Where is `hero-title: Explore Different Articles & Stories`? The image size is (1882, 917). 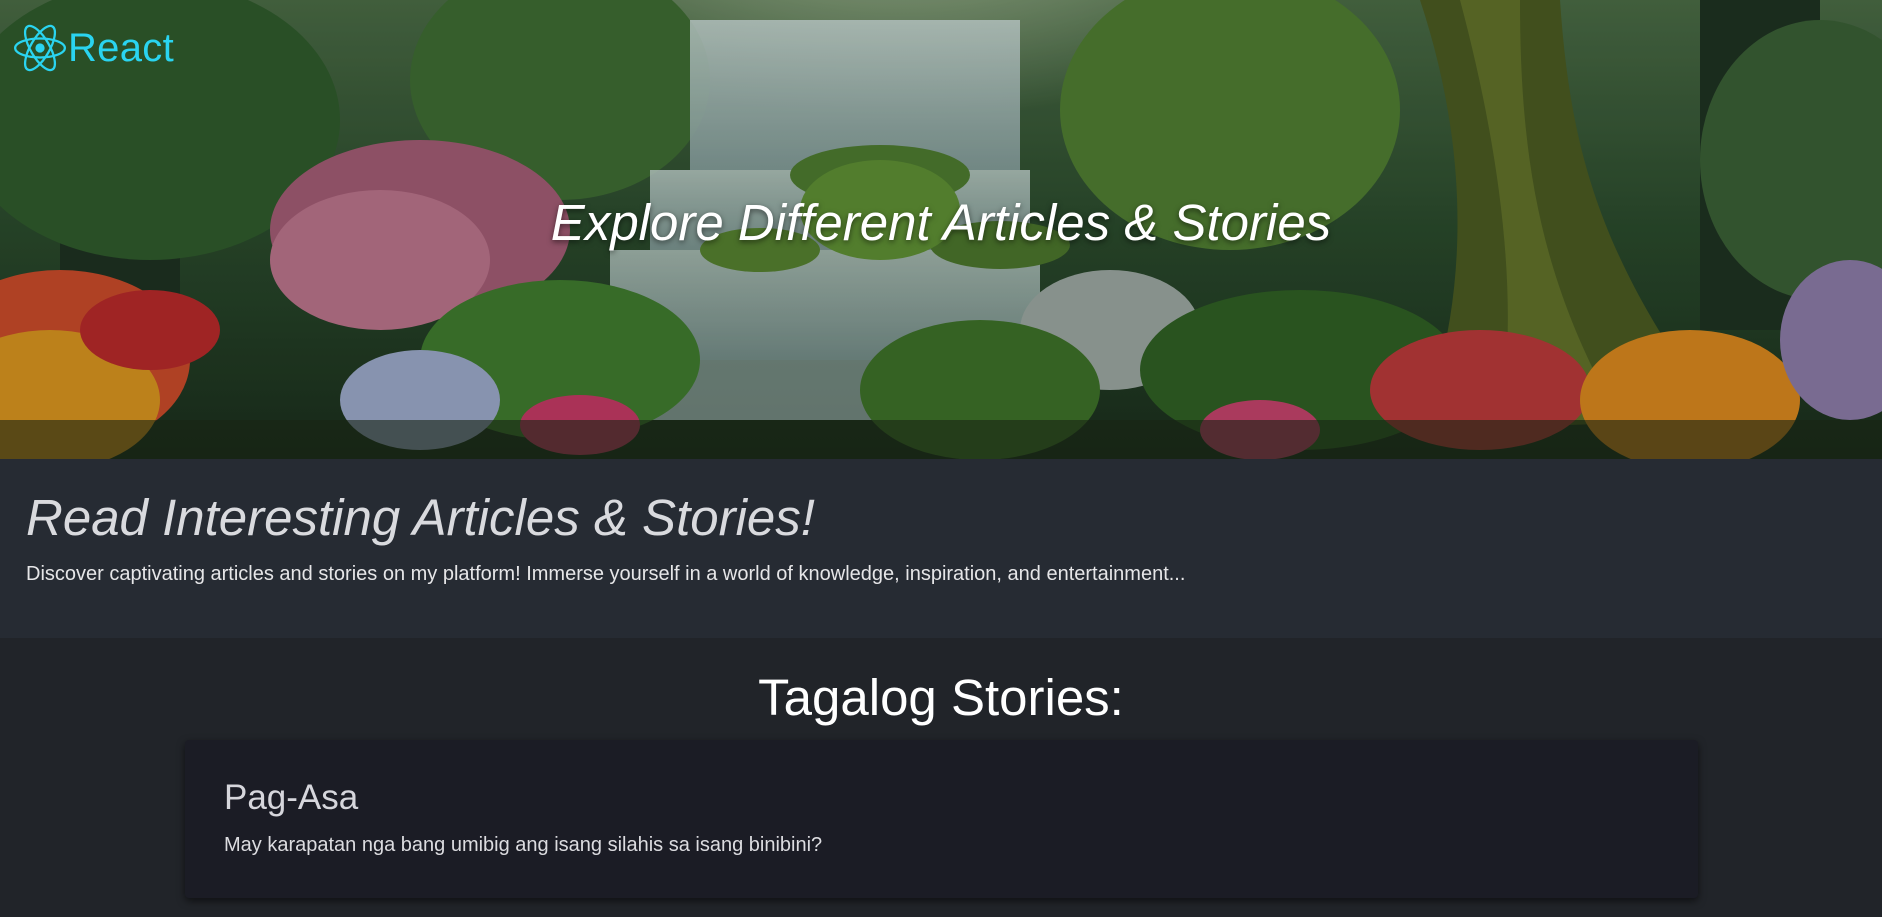 hero-title: Explore Different Articles & Stories is located at coordinates (941, 222).